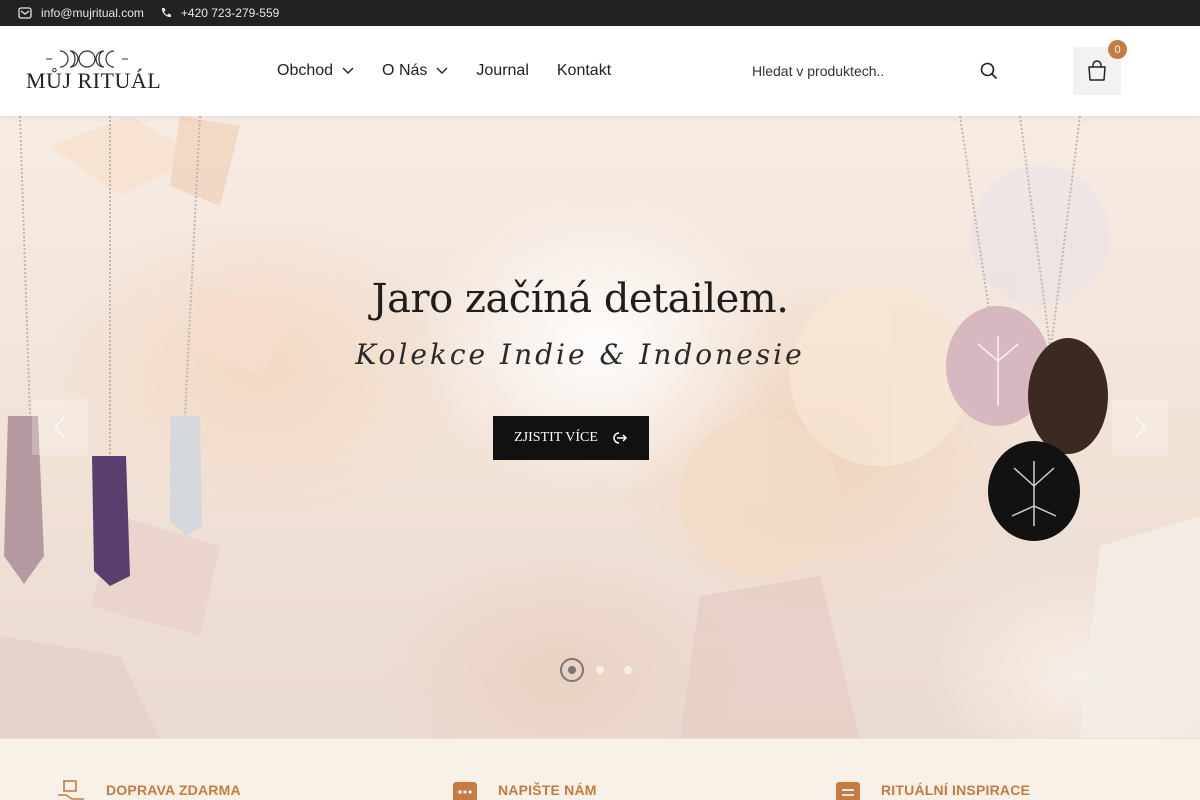 This screenshot has width=1200, height=800. I want to click on phone-icon, so click(166, 13).